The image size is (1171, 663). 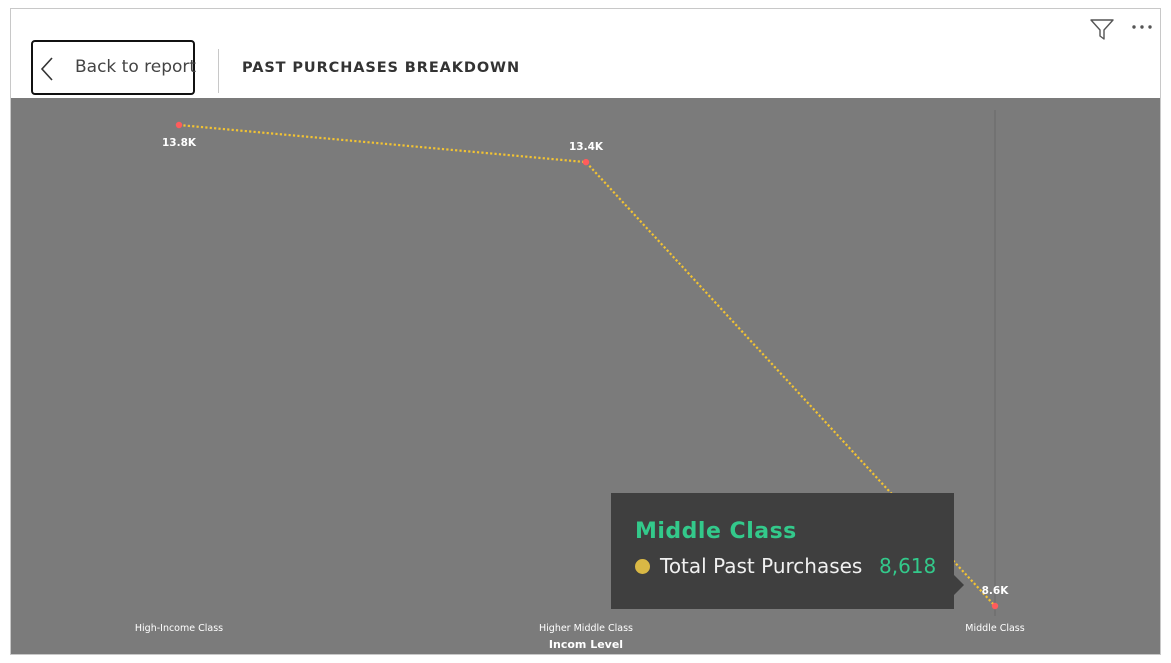 What do you see at coordinates (787, 551) in the screenshot?
I see `data-tooltip: Middle Class Total Past Purchases 8,618` at bounding box center [787, 551].